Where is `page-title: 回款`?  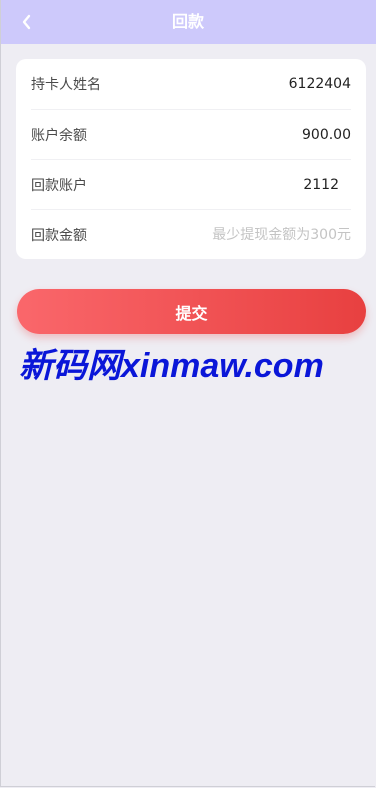
page-title: 回款 is located at coordinates (187, 21).